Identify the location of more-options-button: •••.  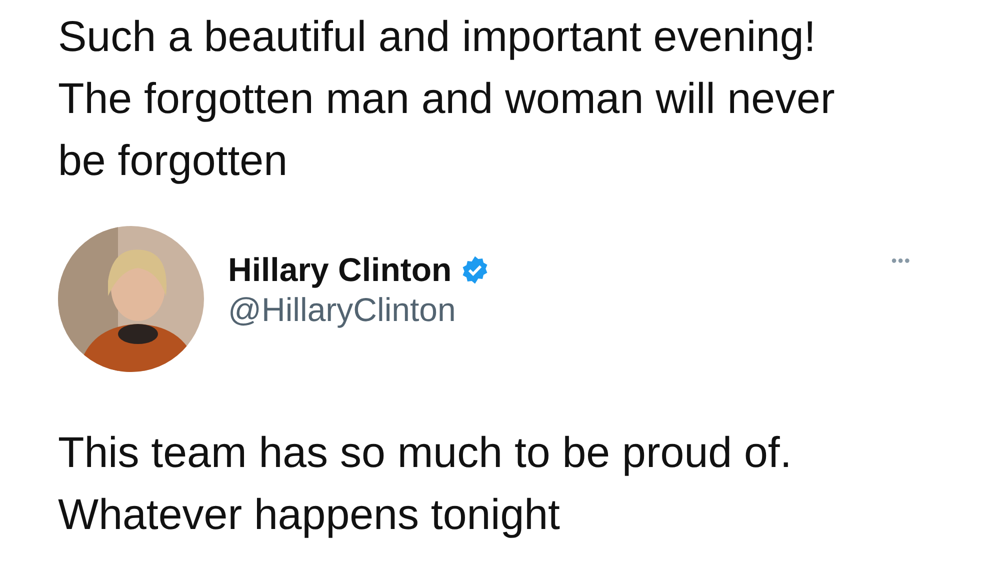
(901, 262).